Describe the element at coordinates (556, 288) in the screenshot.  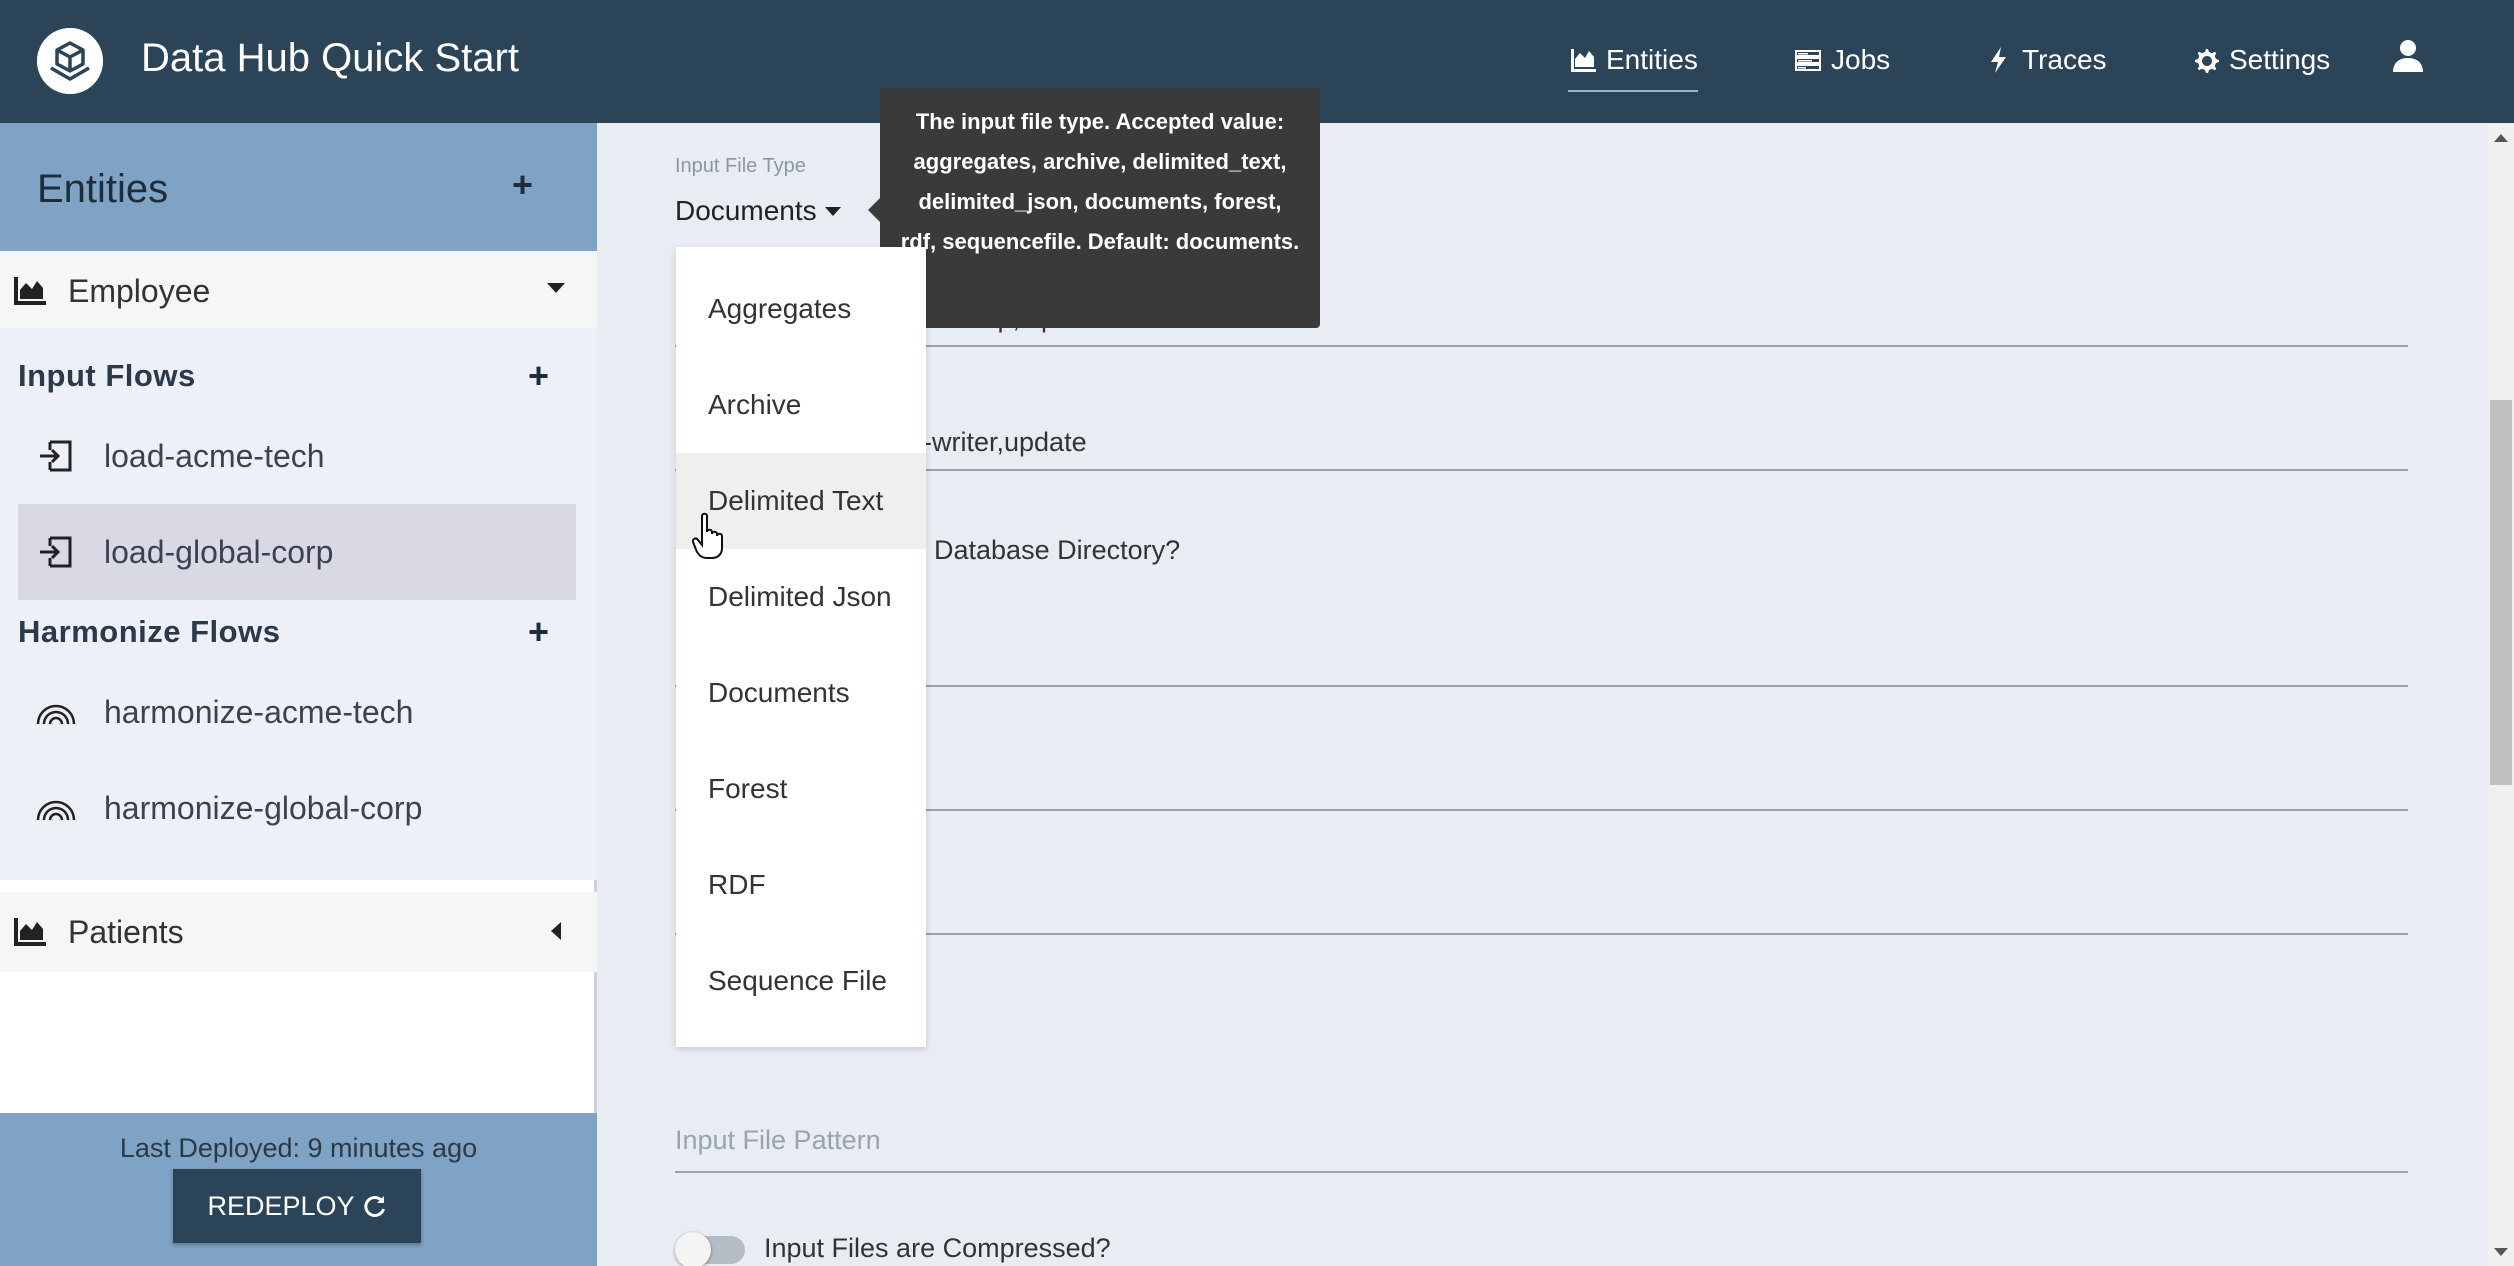
I see `chevron-down-icon` at that location.